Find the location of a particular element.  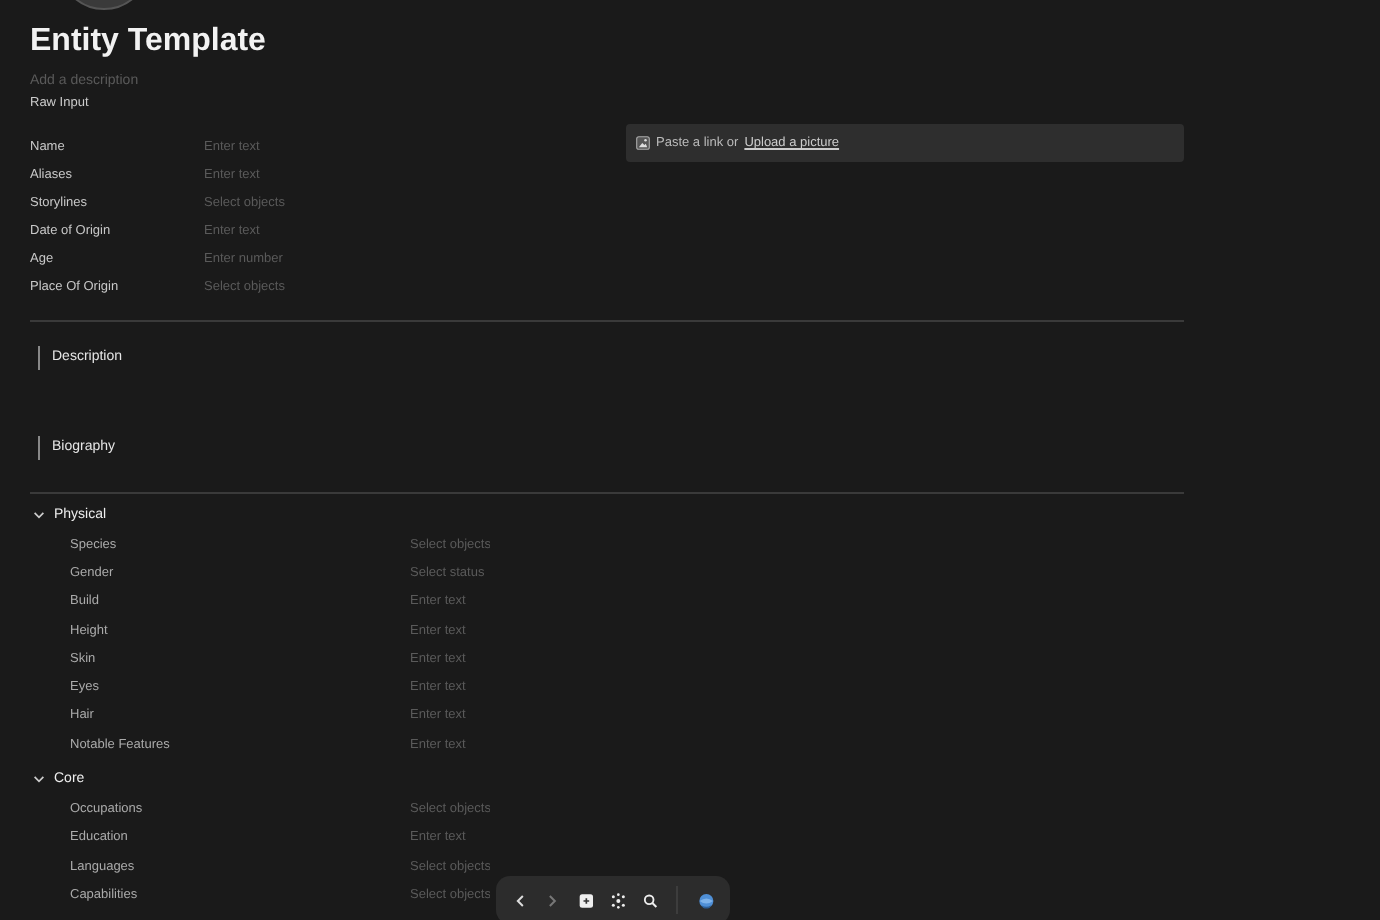

image-icon is located at coordinates (643, 143).